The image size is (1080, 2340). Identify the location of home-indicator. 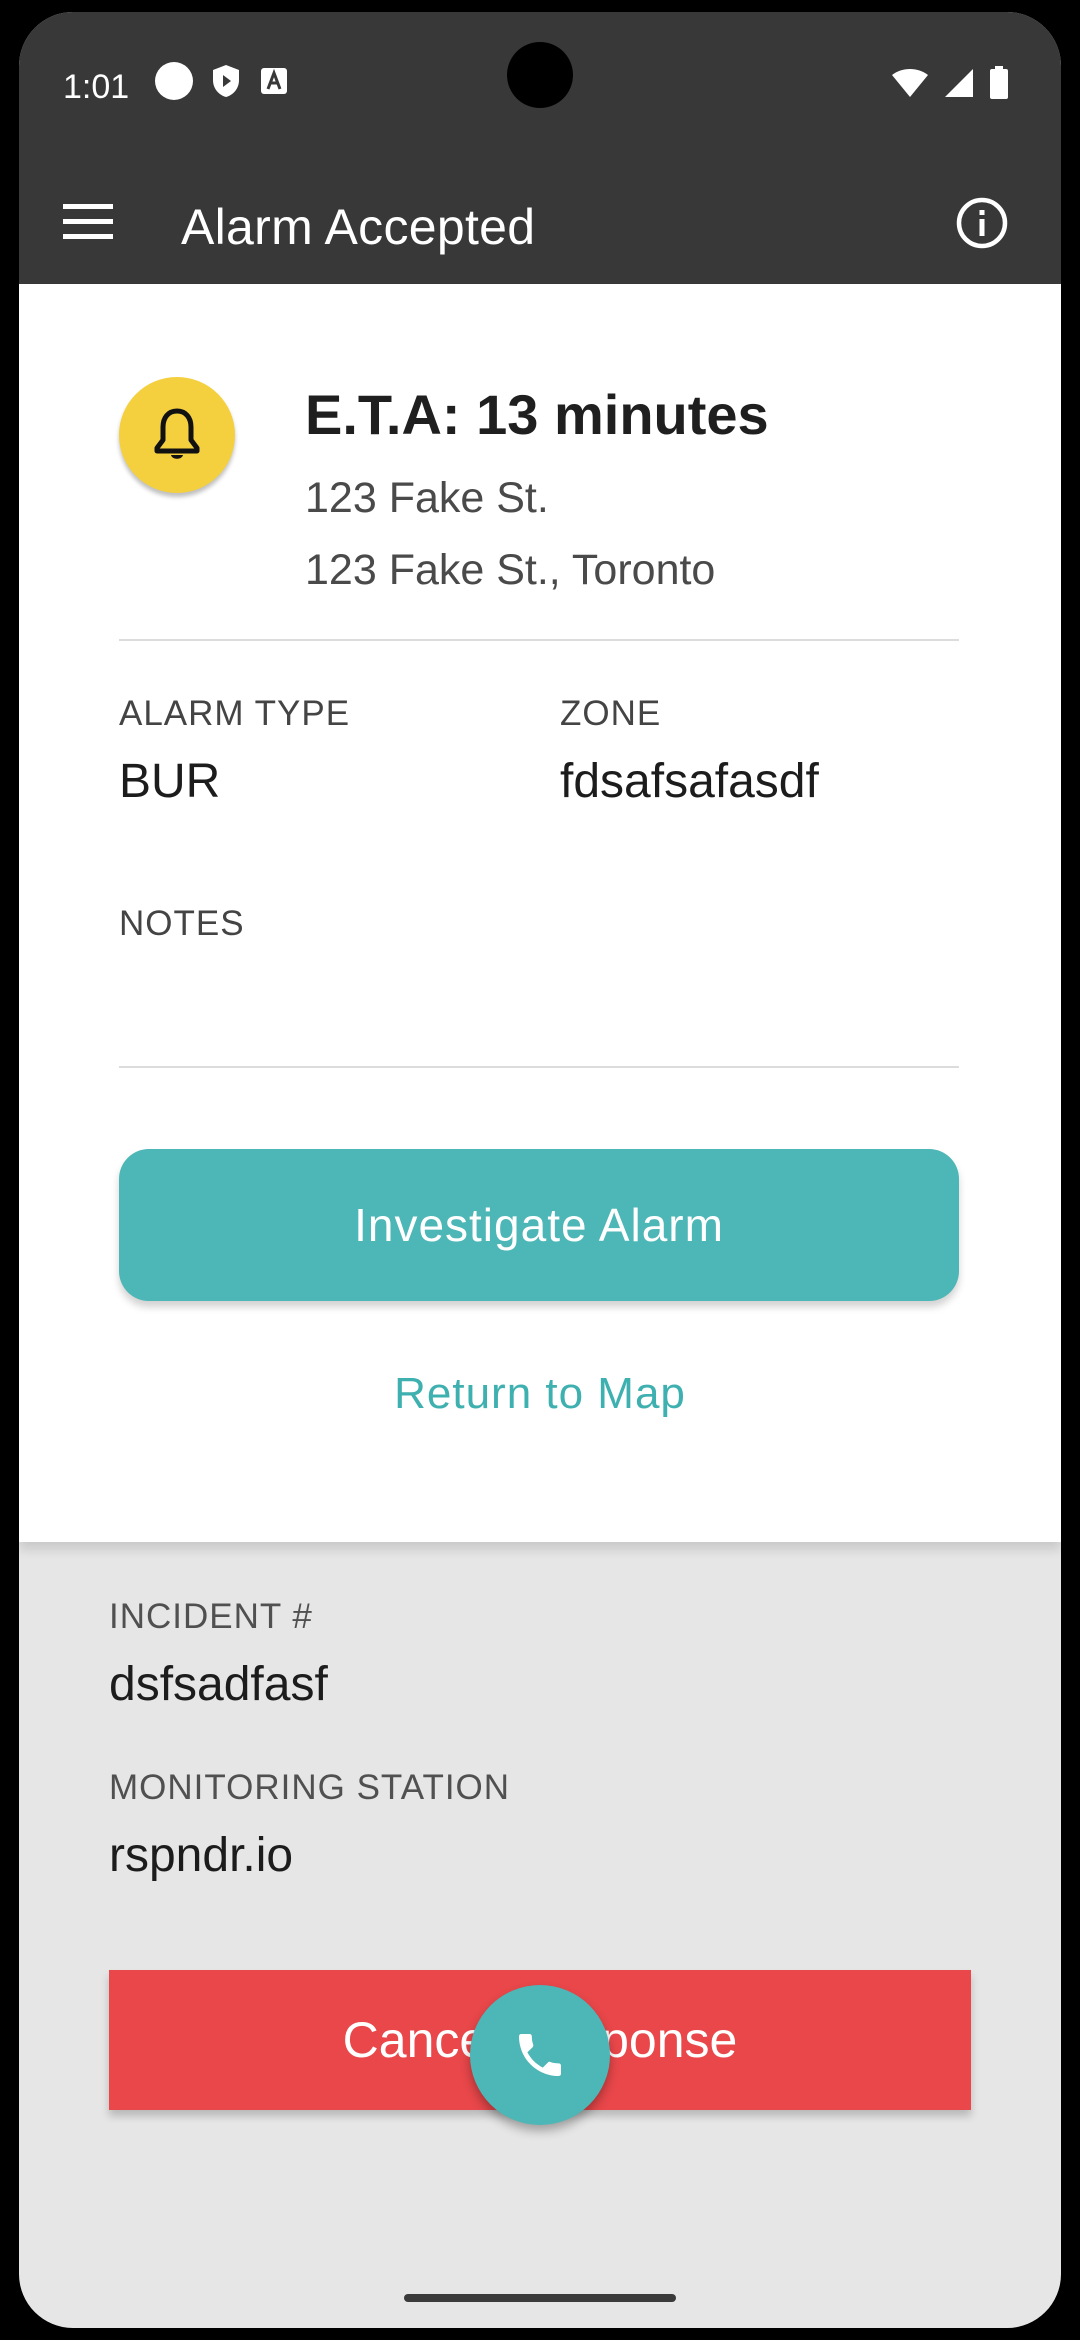
(540, 2298).